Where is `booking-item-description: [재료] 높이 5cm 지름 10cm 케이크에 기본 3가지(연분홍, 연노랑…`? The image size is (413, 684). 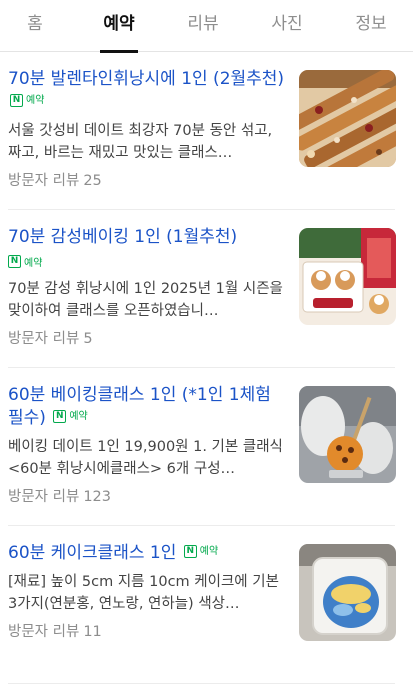
booking-item-description: [재료] 높이 5cm 지름 10cm 케이크에 기본 3가지(연분홍, 연노랑… is located at coordinates (143, 593).